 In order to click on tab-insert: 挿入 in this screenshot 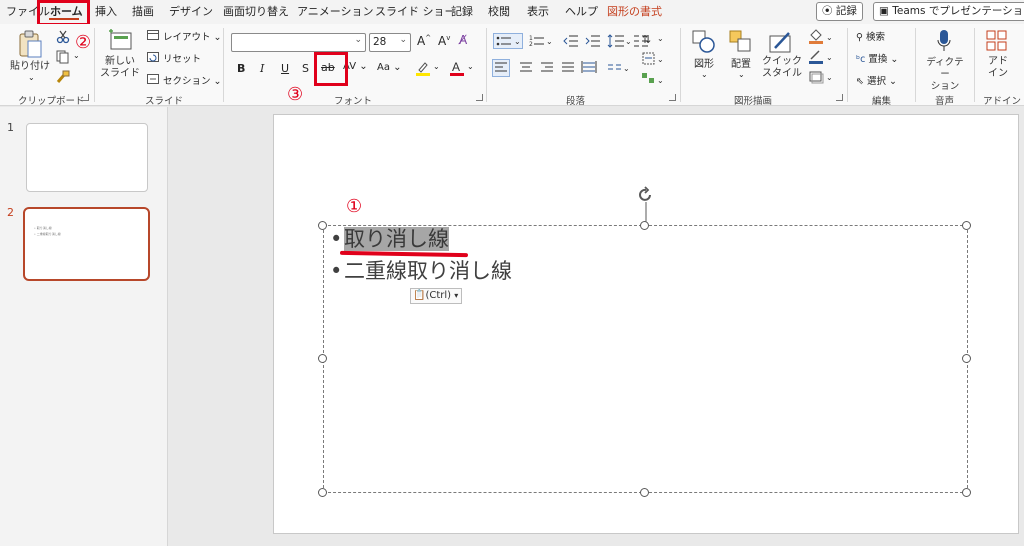, I will do `click(106, 12)`.